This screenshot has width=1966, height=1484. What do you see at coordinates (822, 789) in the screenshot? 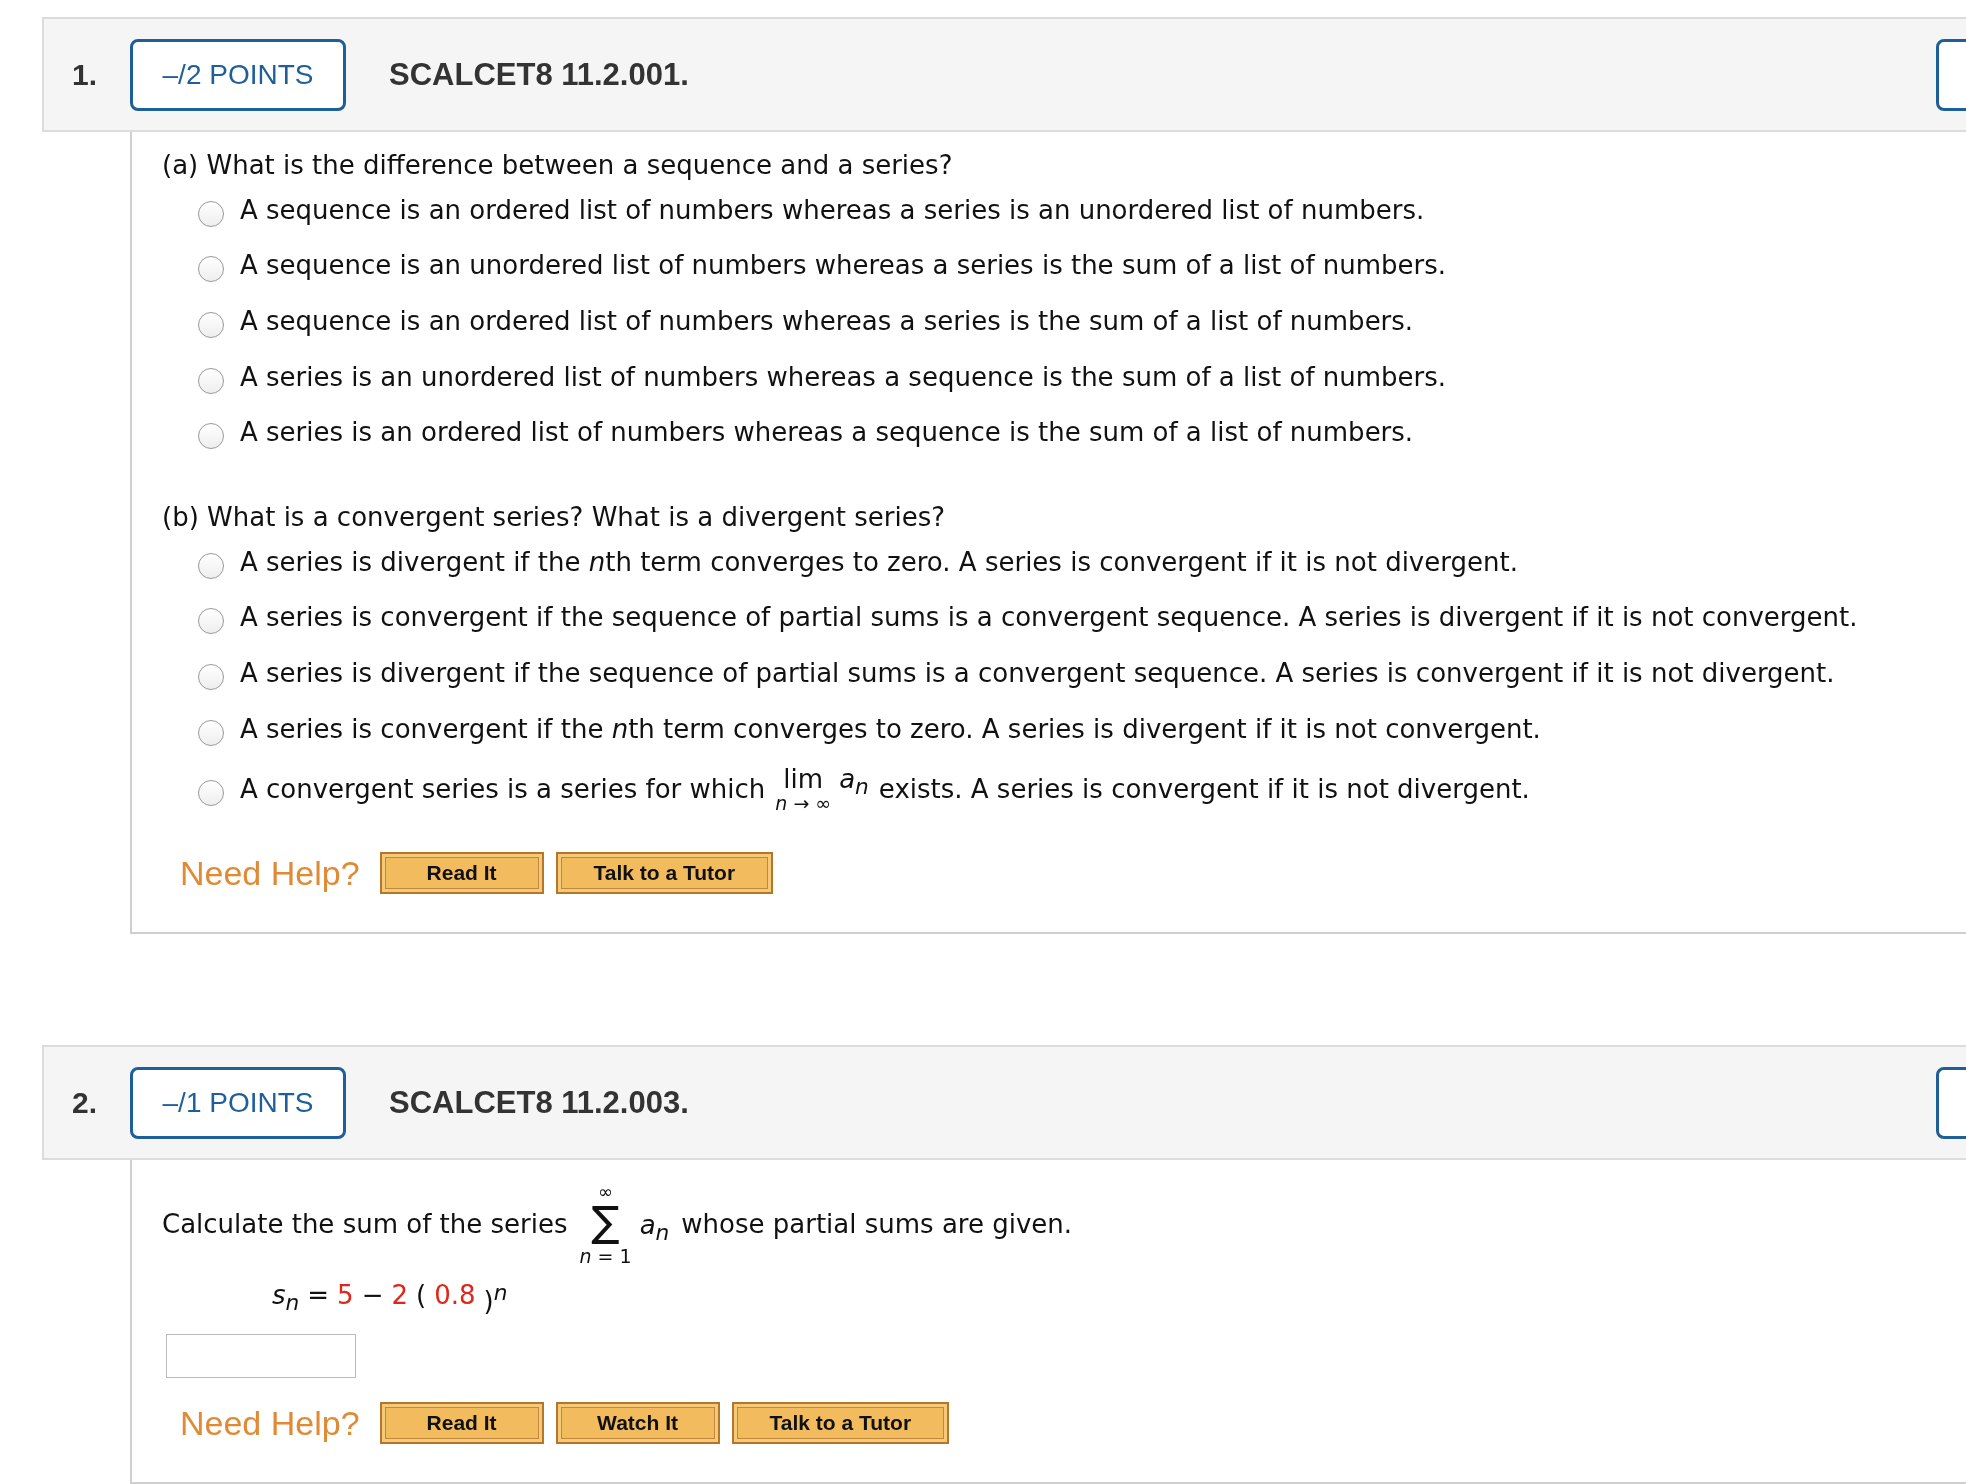
I see `limit-expression: lim n → ∞ a$_{n}$` at bounding box center [822, 789].